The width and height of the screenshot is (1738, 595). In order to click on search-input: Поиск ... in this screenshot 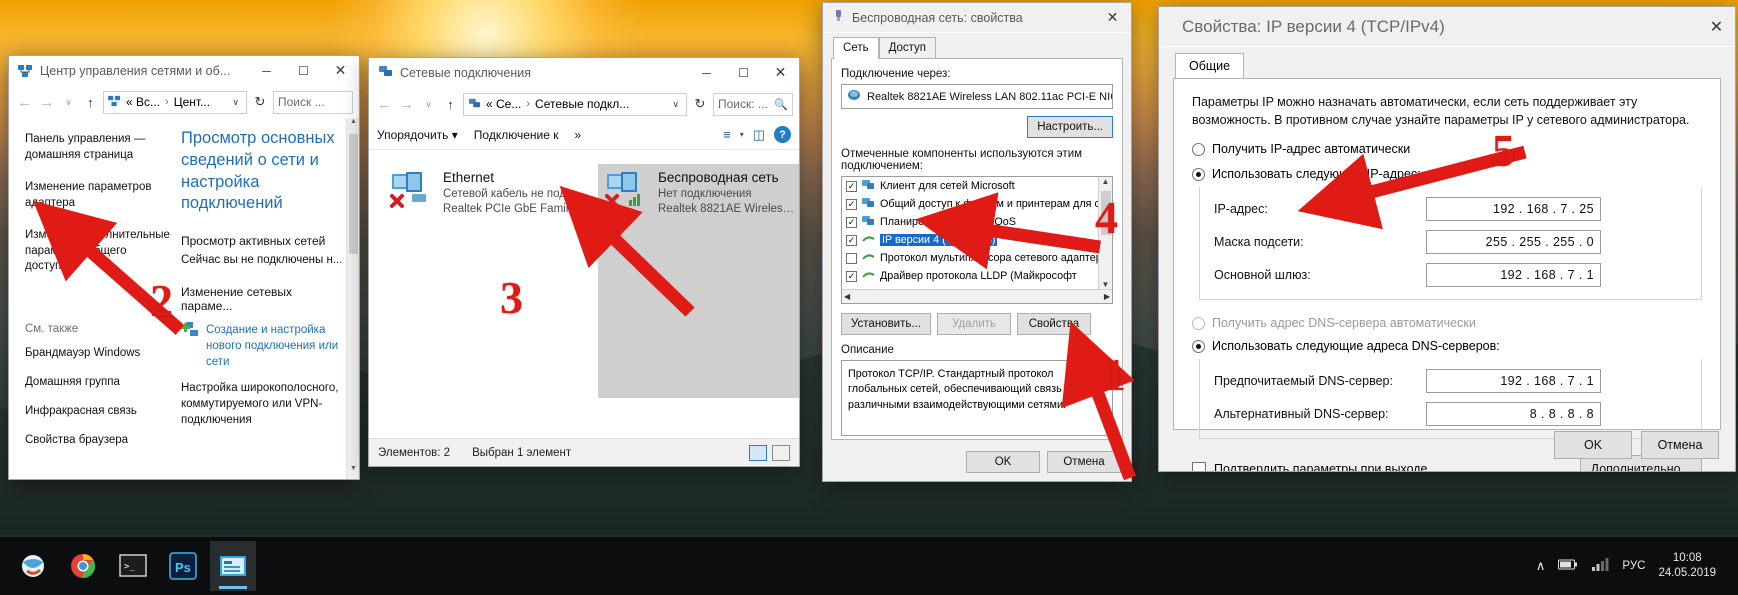, I will do `click(313, 102)`.